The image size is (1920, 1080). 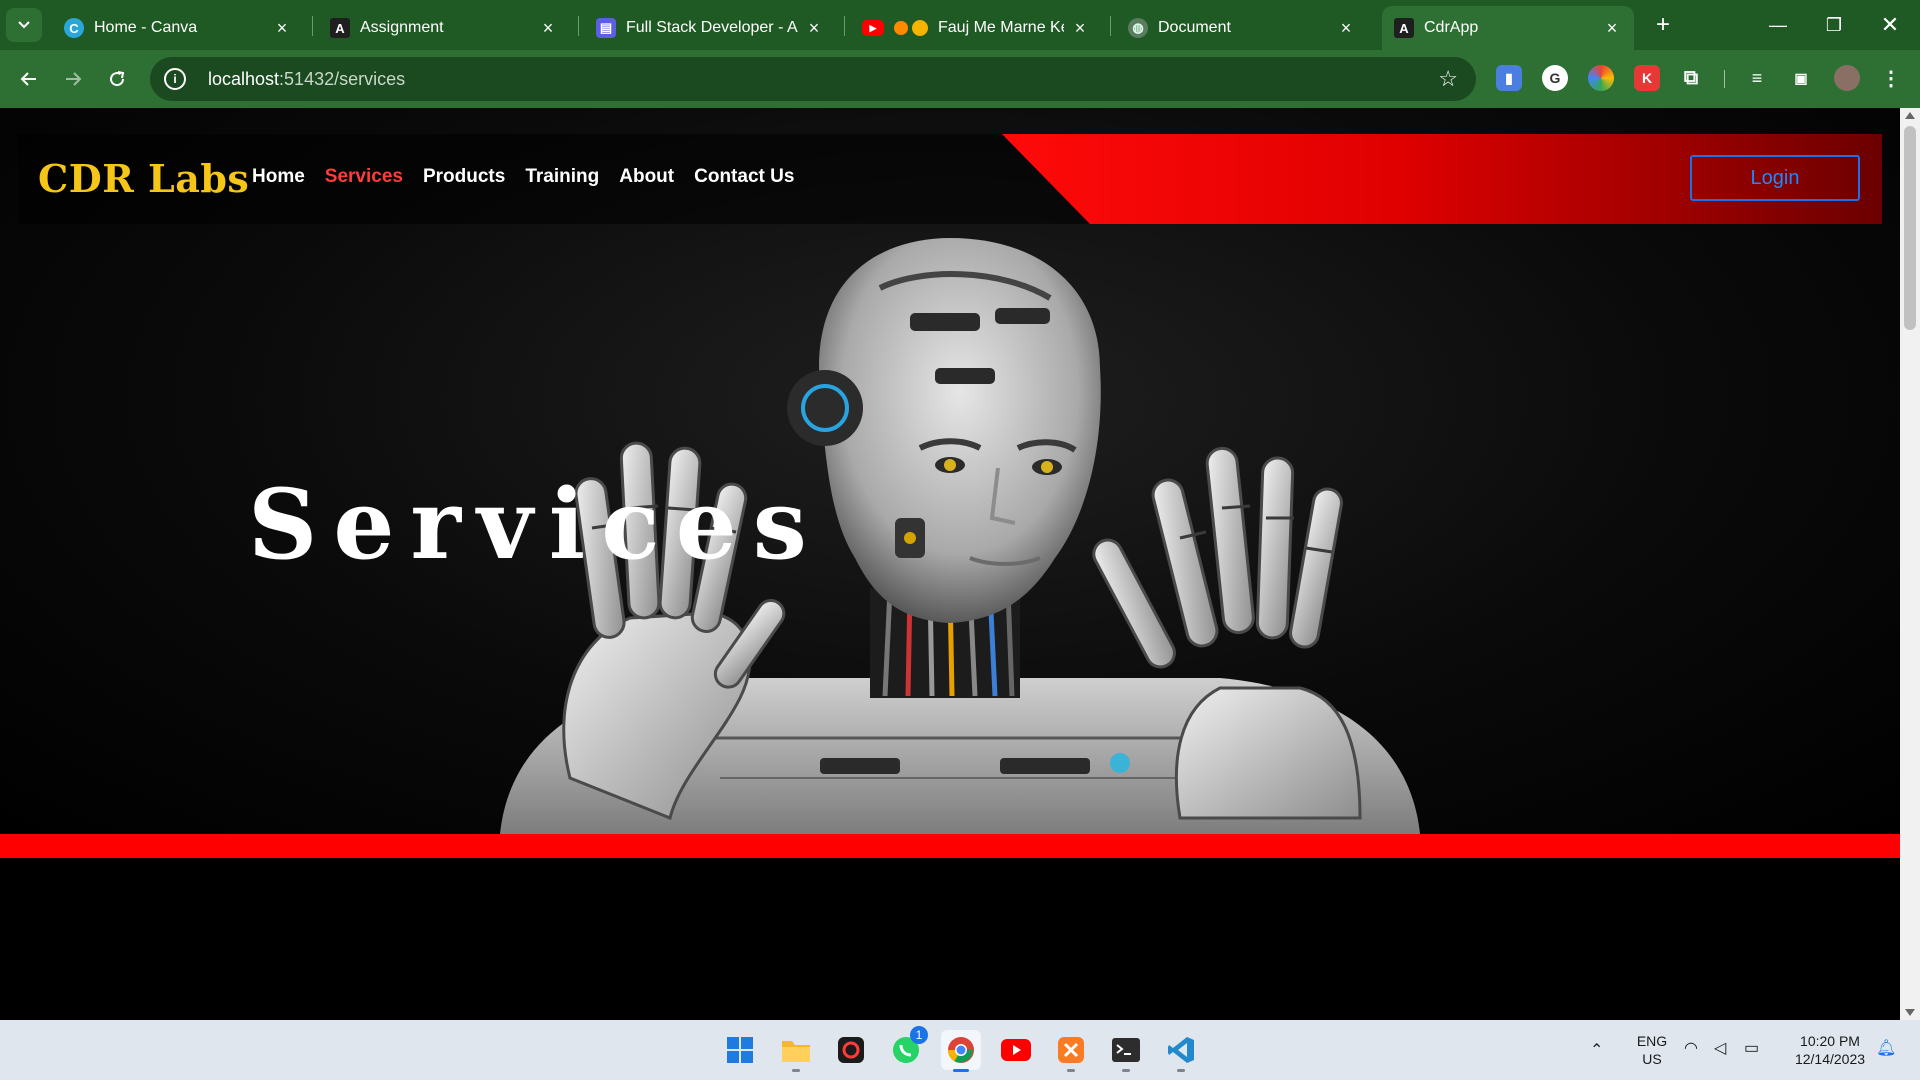 I want to click on canva-icon: C, so click(x=74, y=28).